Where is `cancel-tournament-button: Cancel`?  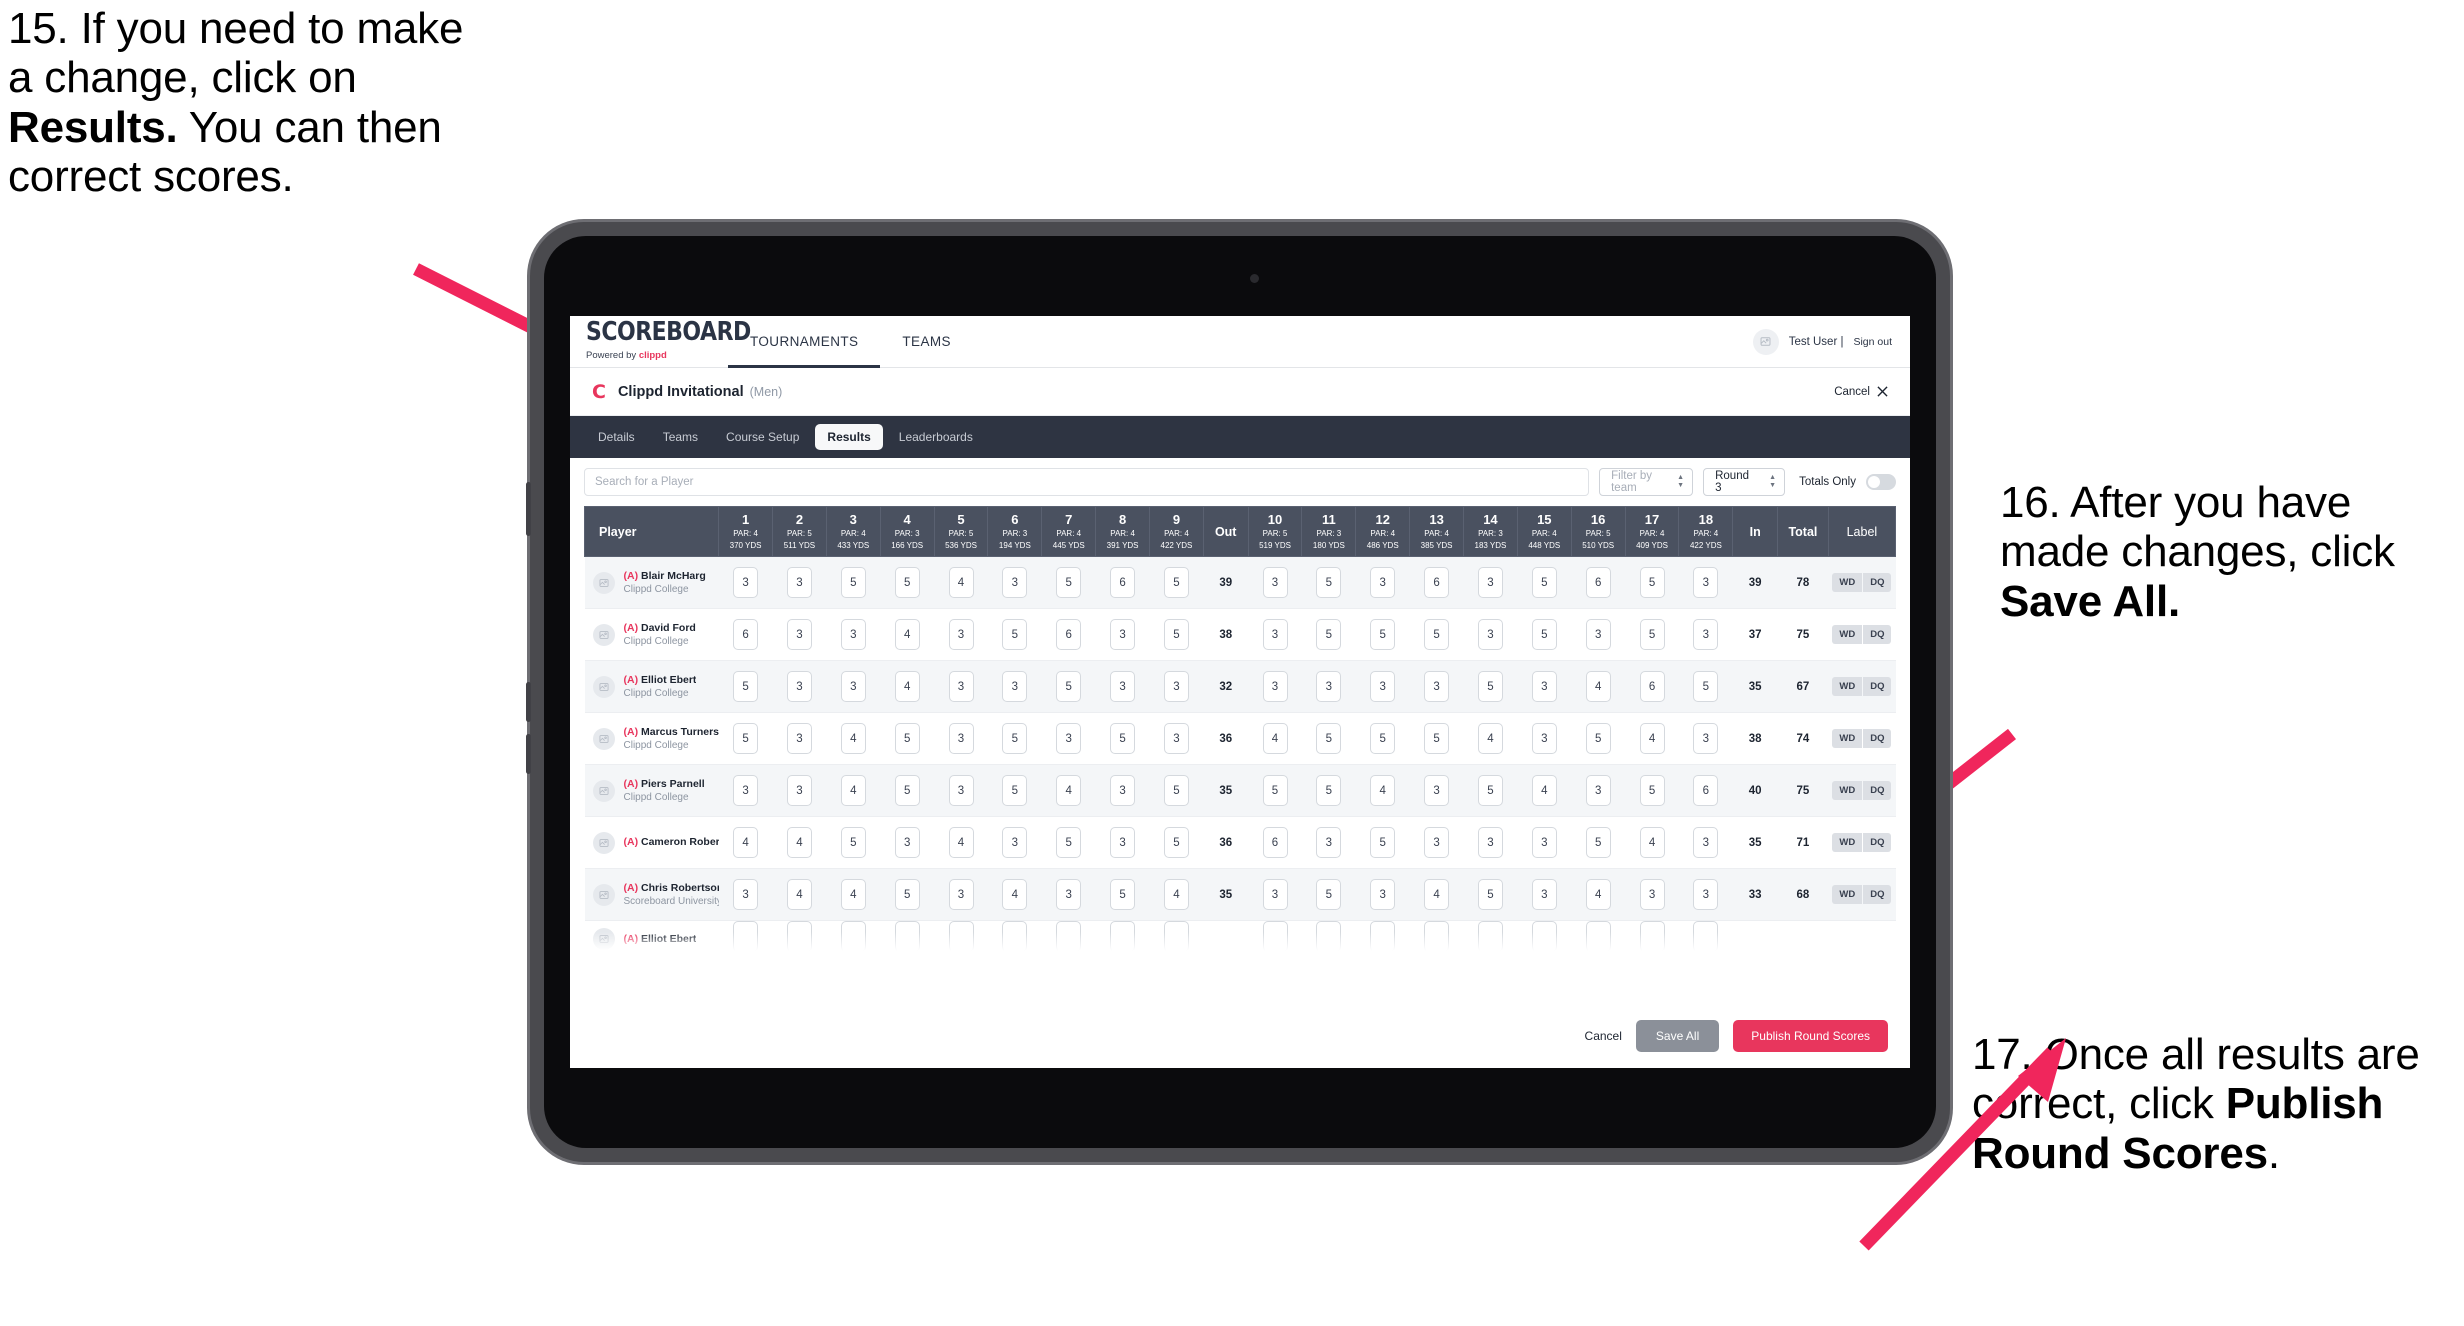
cancel-tournament-button: Cancel is located at coordinates (1861, 392).